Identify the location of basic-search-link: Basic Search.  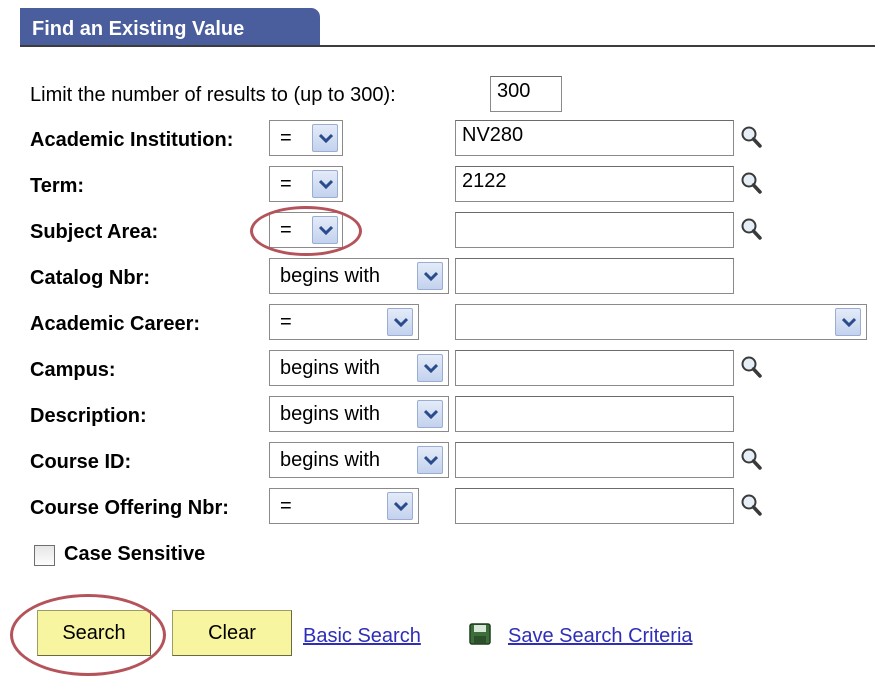
(362, 636).